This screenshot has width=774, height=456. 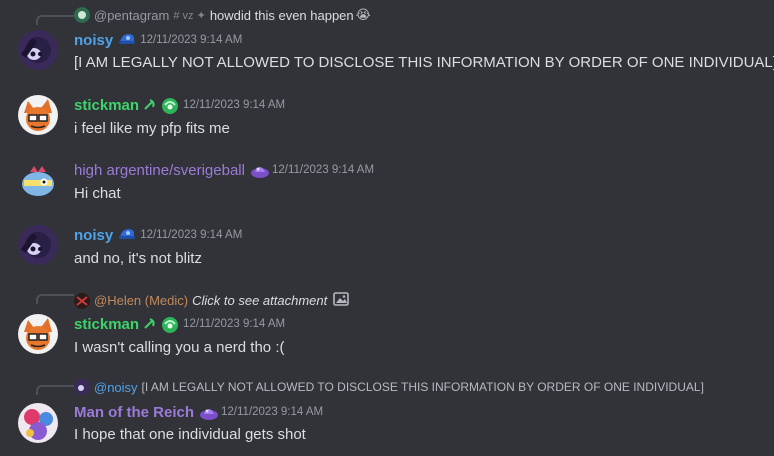 I want to click on message-content: and no, it's not blitz, so click(x=138, y=258).